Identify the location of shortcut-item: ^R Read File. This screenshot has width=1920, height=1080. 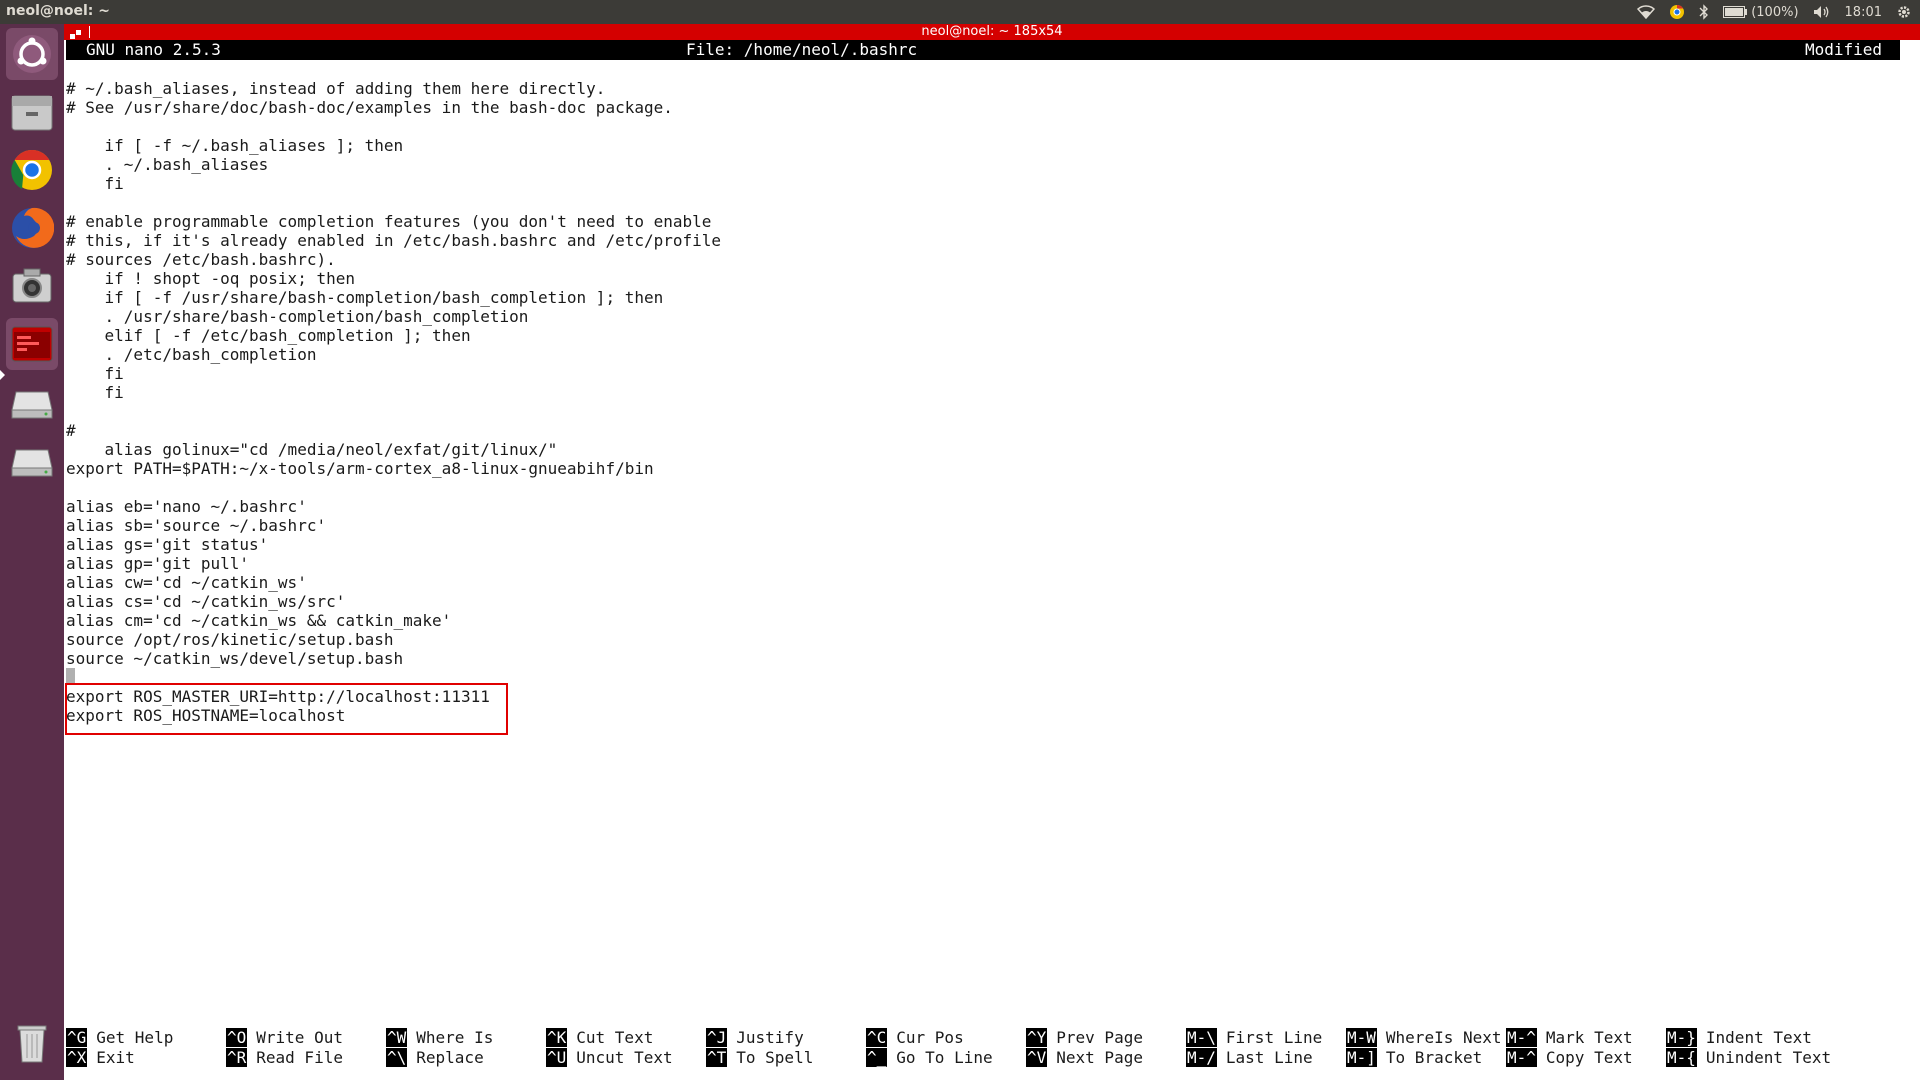
(284, 1057).